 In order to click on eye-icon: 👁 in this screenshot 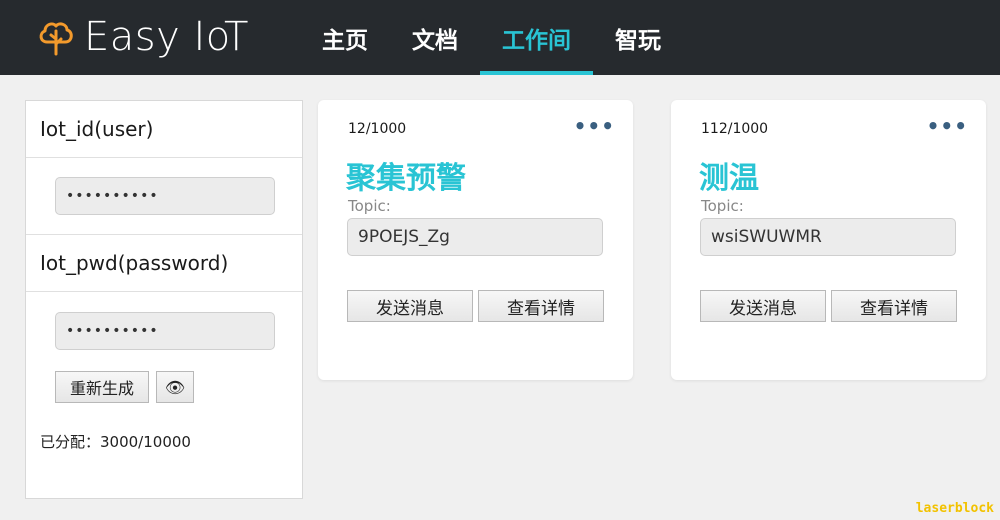, I will do `click(175, 387)`.